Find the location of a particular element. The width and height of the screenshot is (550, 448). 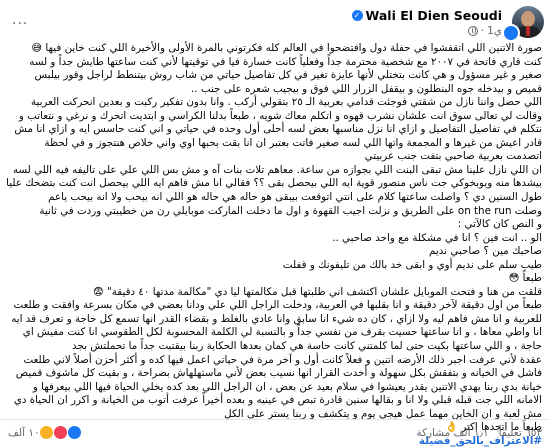

shares-count: ١٫١ ألف مشاركة is located at coordinates (452, 433).